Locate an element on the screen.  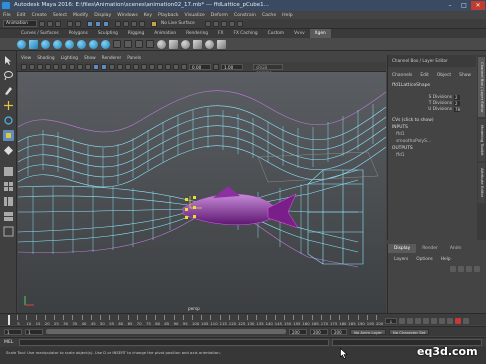
snap-grid-icon is located at coordinates (118, 23).